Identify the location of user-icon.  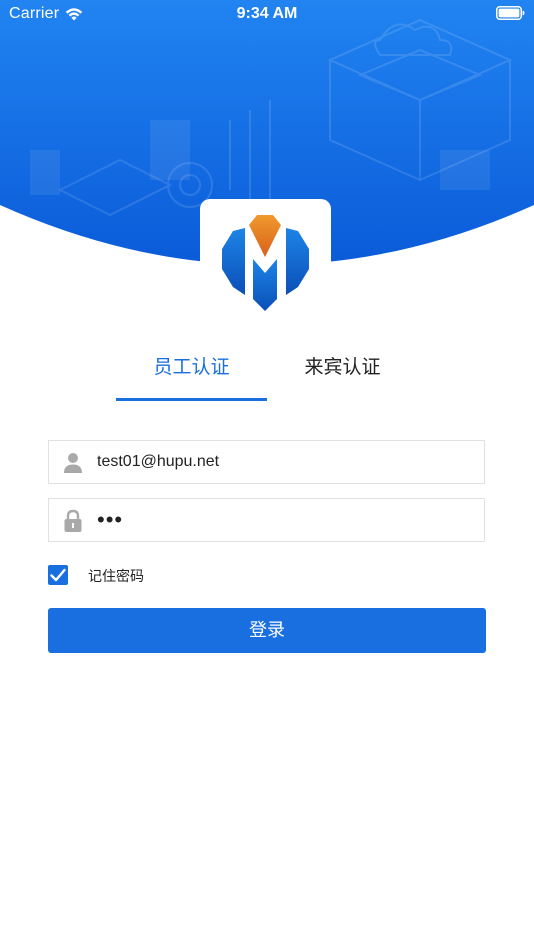
(73, 463).